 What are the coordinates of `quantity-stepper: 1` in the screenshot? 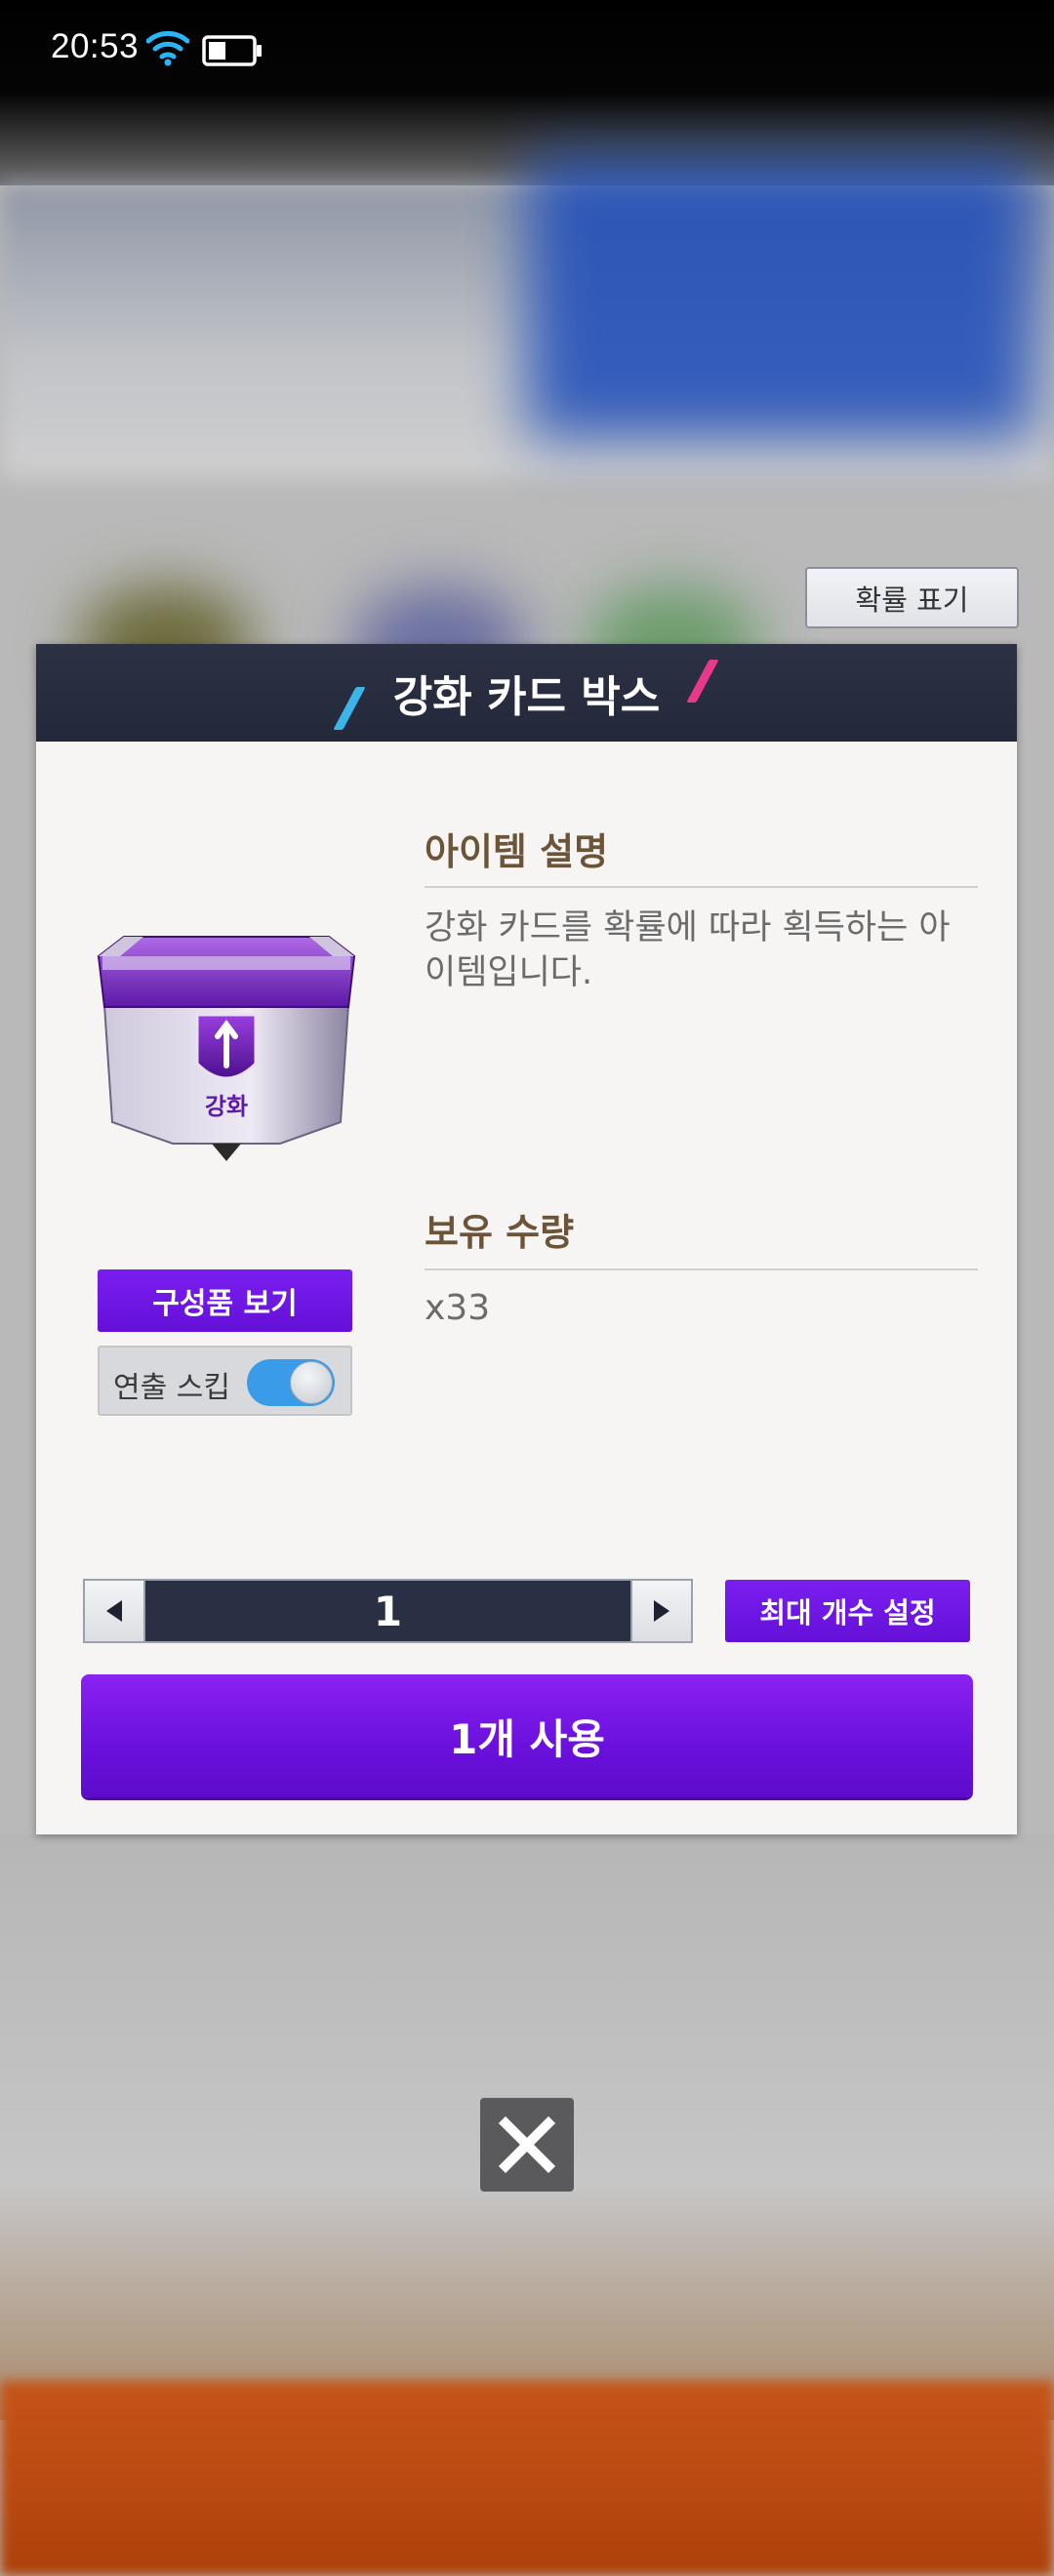 It's located at (388, 1611).